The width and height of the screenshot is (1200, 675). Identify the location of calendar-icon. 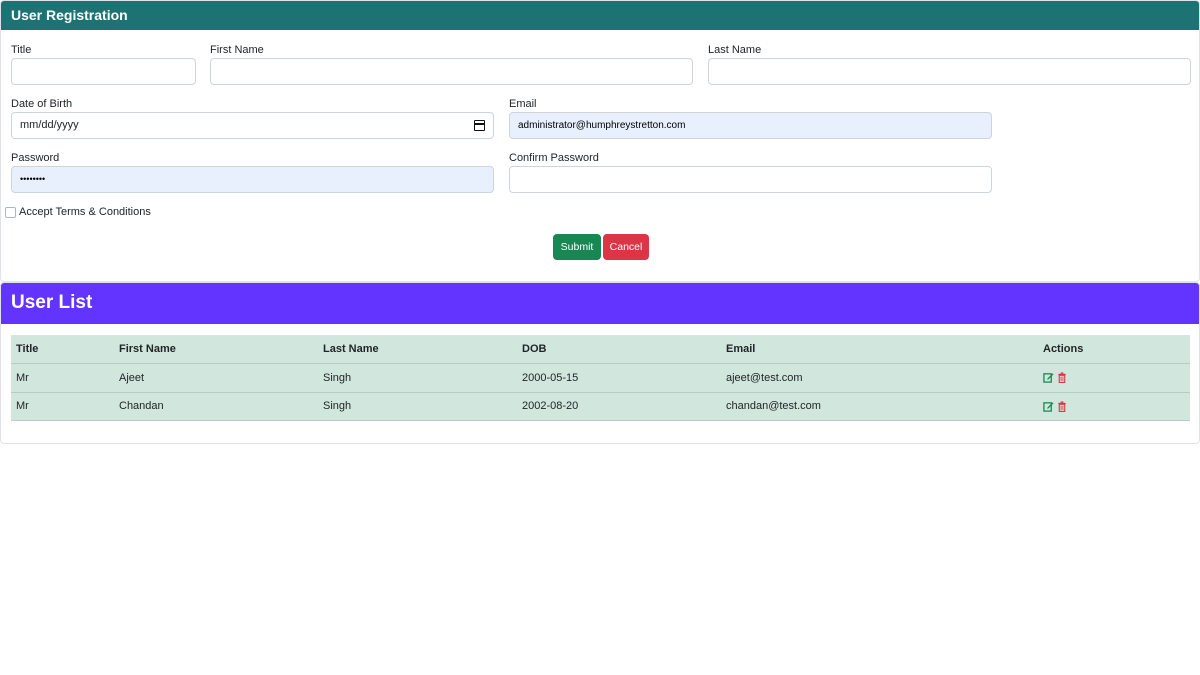
(479, 125).